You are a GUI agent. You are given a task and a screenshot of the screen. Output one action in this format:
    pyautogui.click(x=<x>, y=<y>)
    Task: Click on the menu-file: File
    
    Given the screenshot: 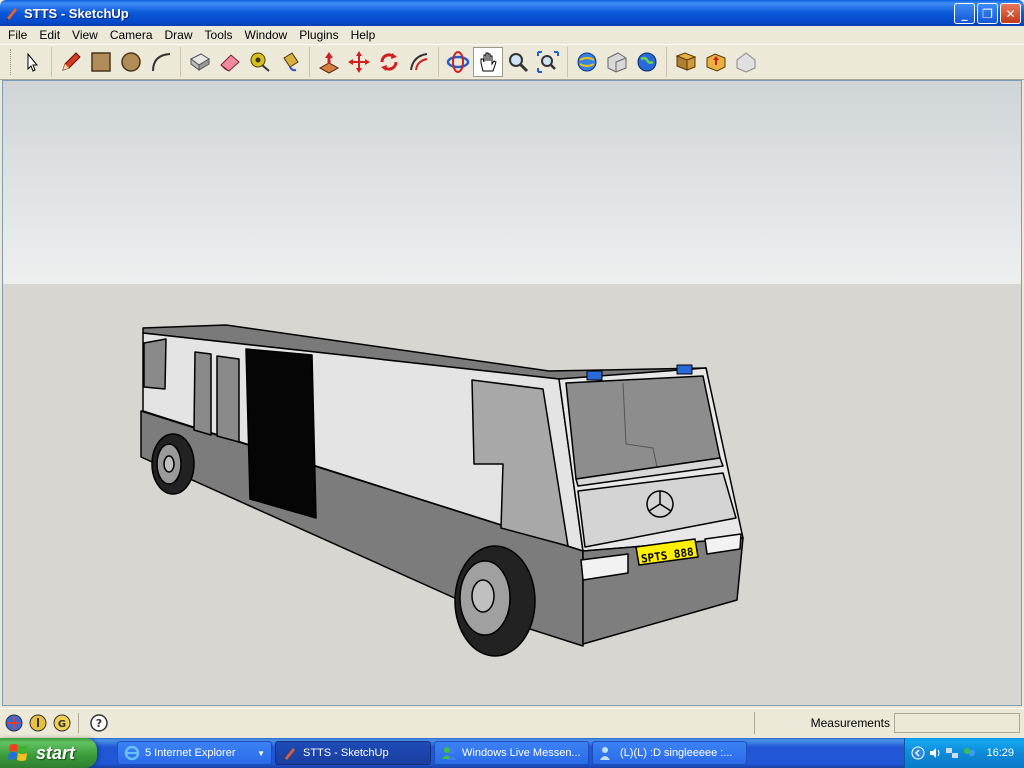 What is the action you would take?
    pyautogui.click(x=17, y=35)
    